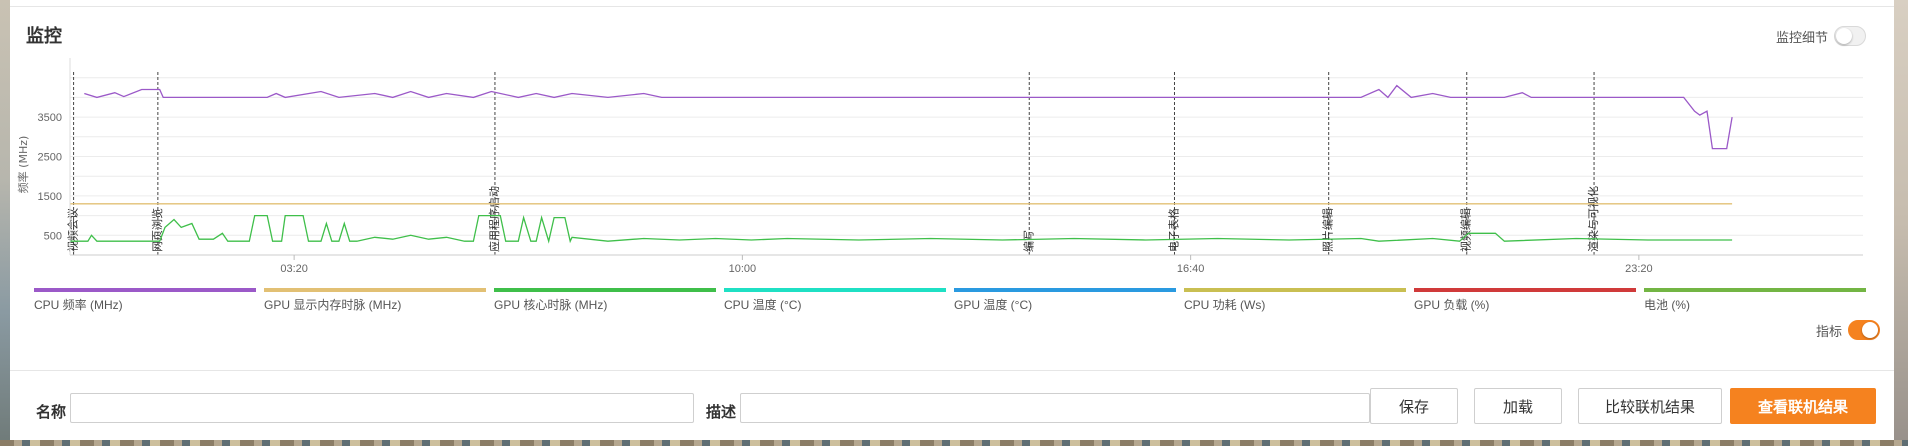  I want to click on toggle-knob, so click(1870, 330).